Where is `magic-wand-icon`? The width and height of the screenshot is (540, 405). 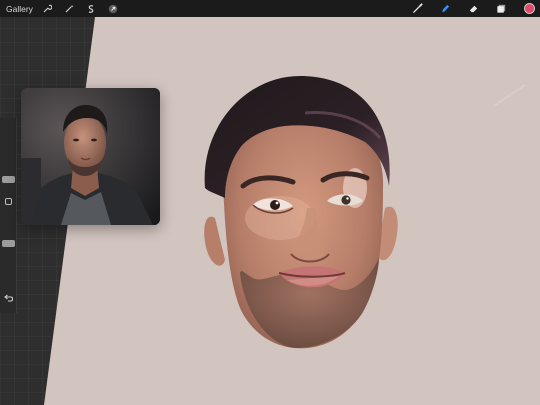 magic-wand-icon is located at coordinates (69, 9).